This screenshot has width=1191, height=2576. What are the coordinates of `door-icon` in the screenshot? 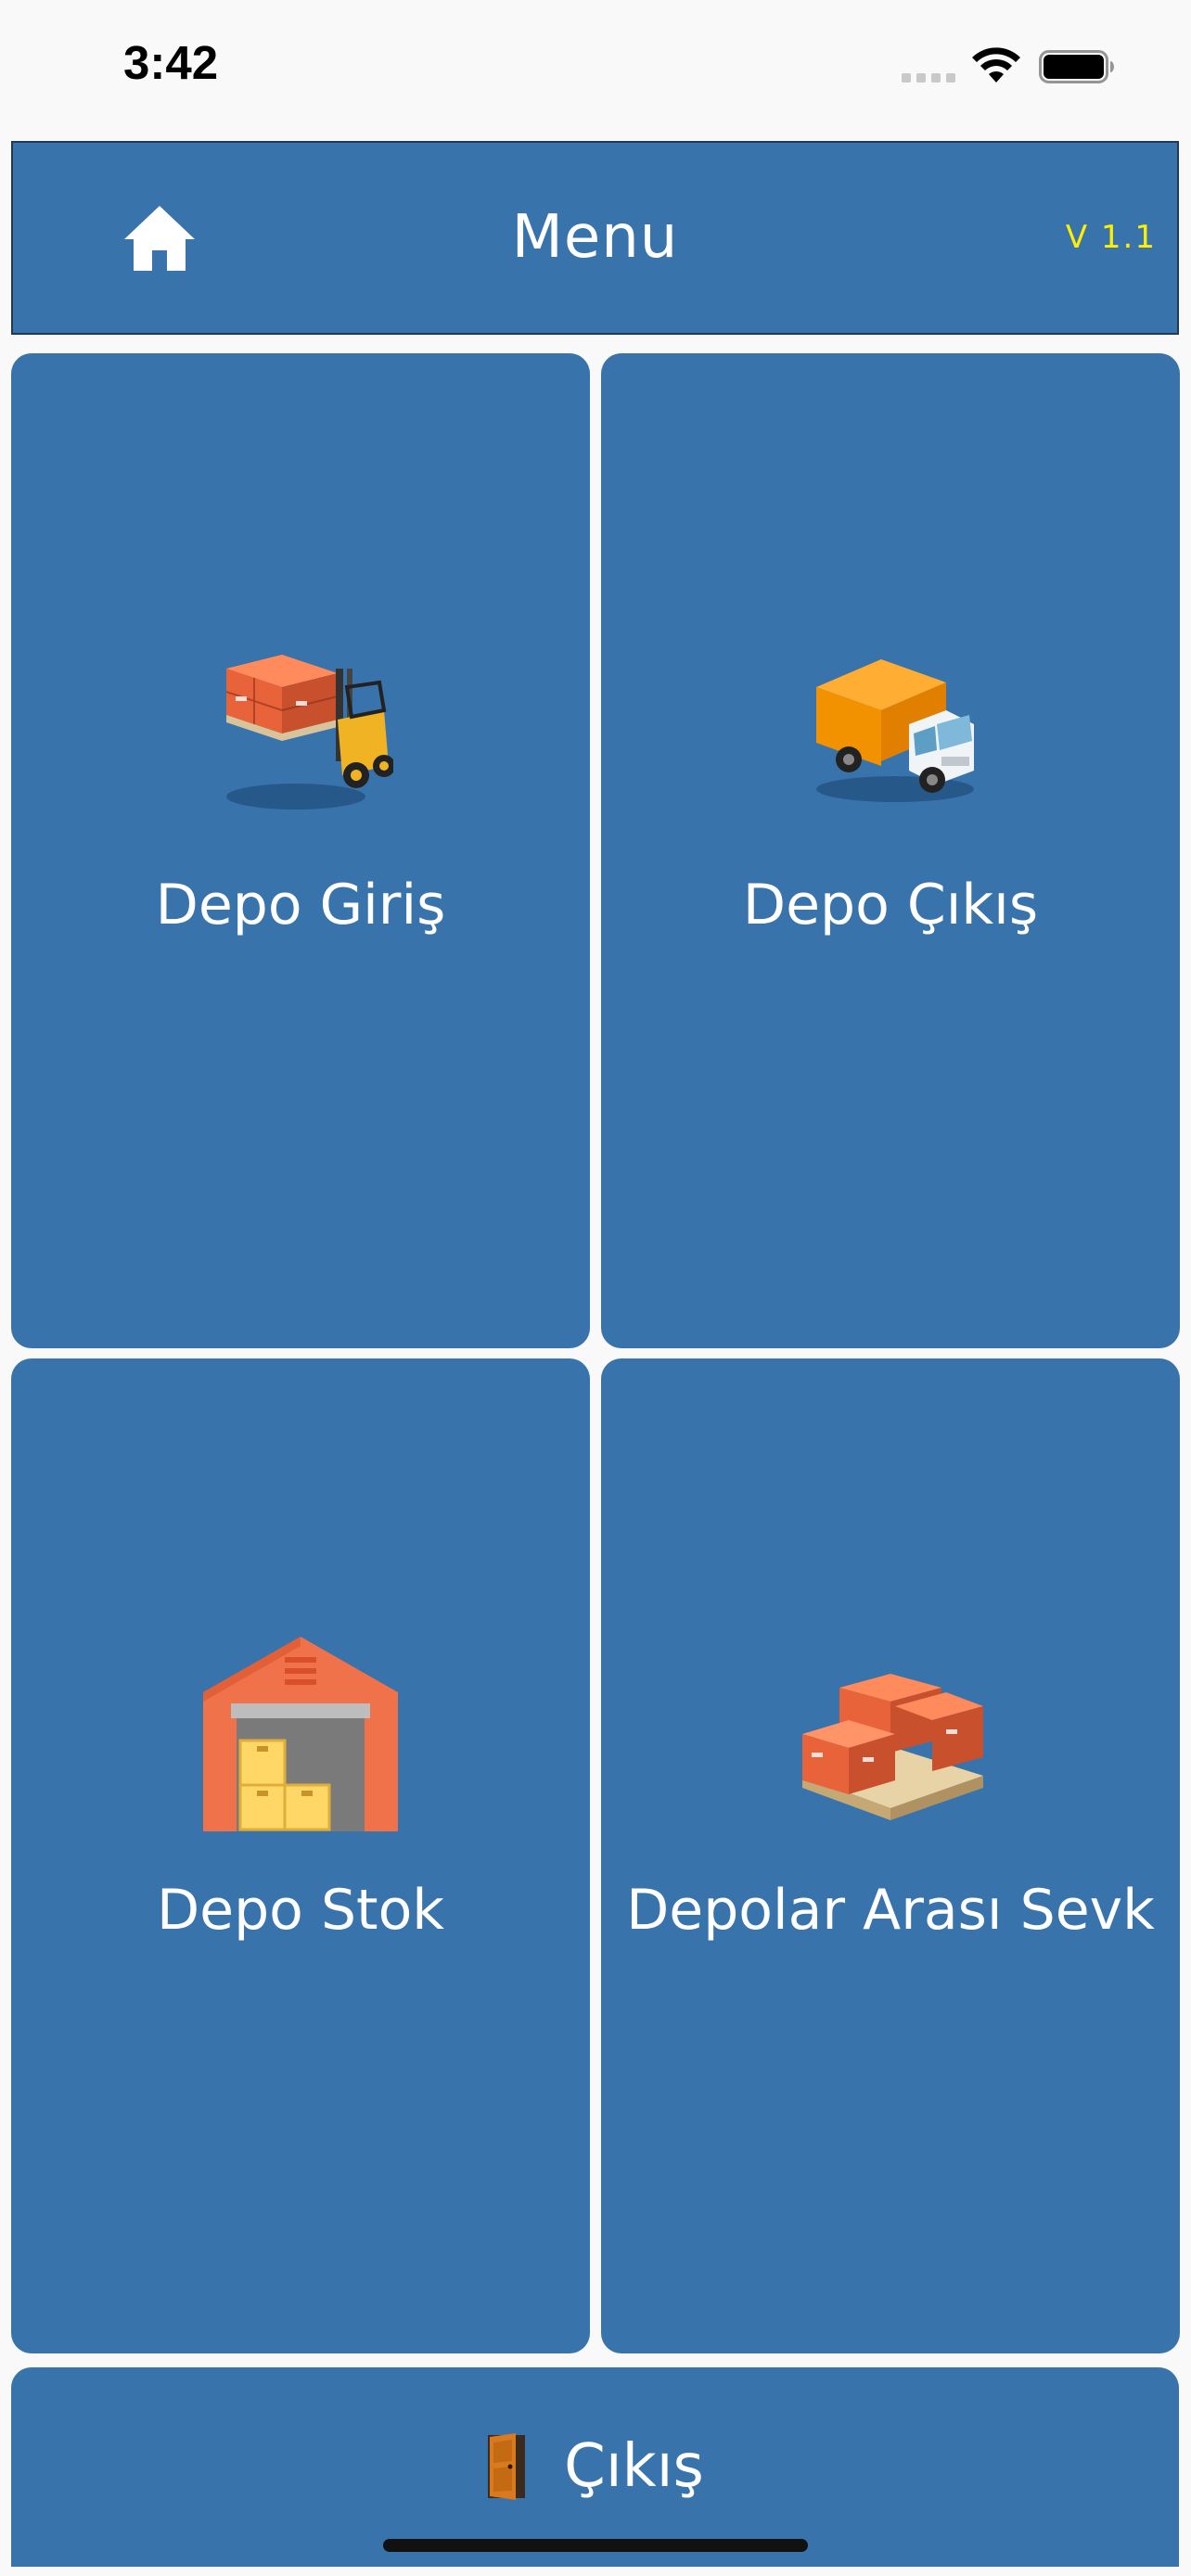 It's located at (507, 2466).